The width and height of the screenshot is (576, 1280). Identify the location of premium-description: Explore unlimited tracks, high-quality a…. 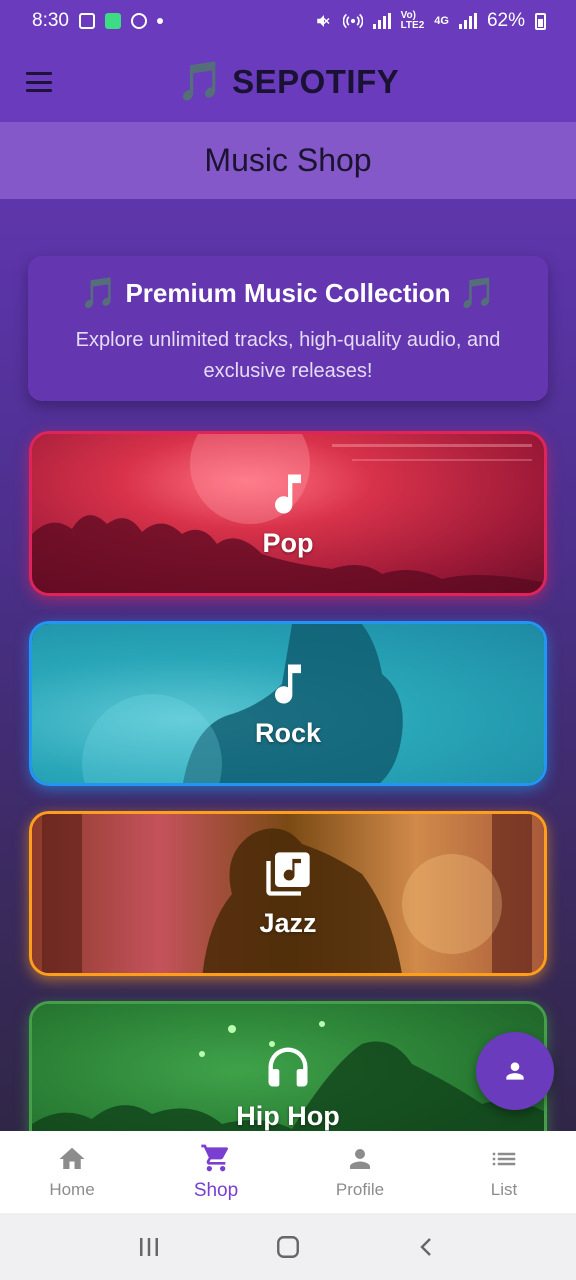
(288, 355).